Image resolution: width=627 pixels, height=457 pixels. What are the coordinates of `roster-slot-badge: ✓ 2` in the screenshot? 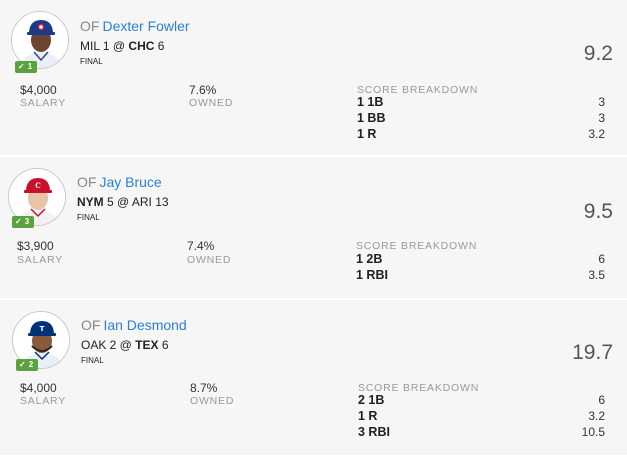 It's located at (27, 365).